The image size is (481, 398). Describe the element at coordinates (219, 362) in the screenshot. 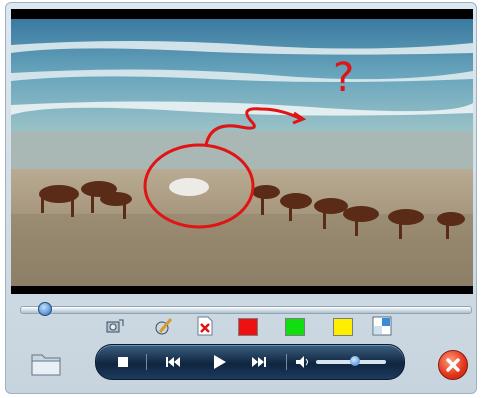

I see `play-icon` at that location.